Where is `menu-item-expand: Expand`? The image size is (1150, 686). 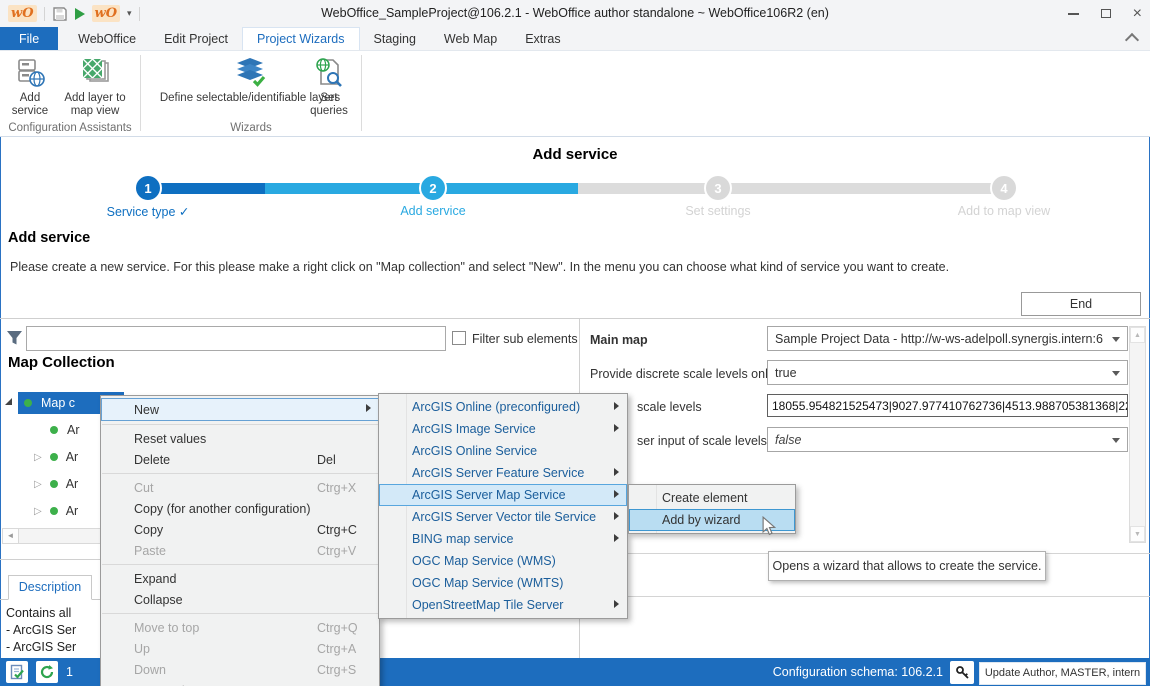 menu-item-expand: Expand is located at coordinates (240, 578).